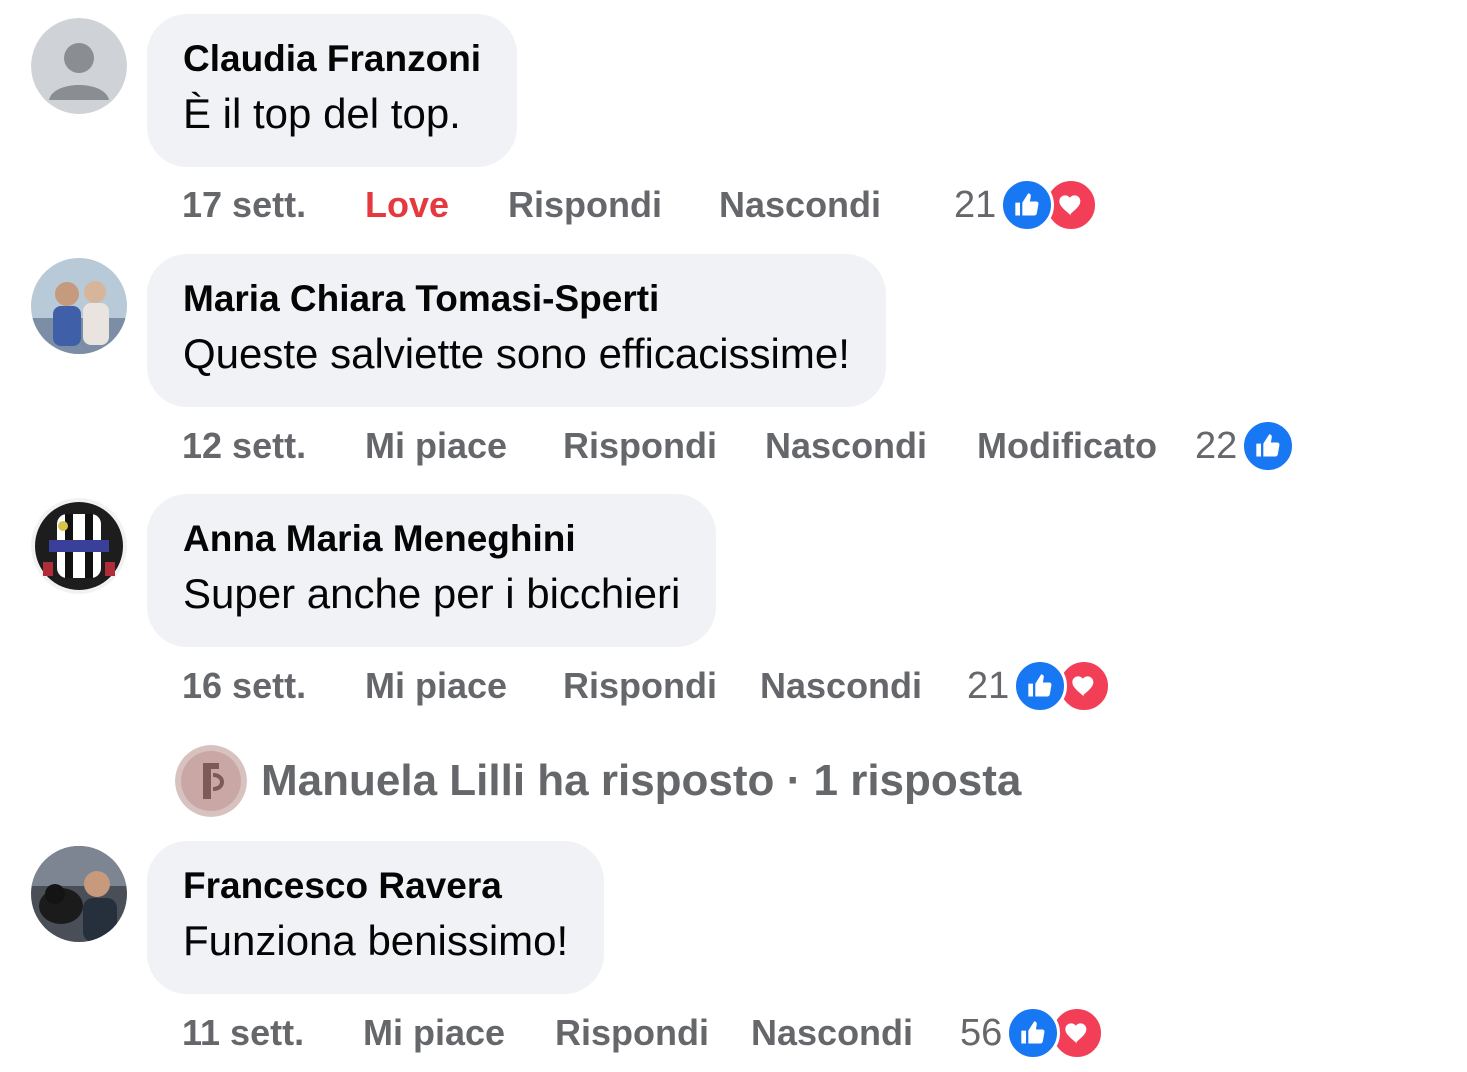 The height and width of the screenshot is (1072, 1467). Describe the element at coordinates (981, 1033) in the screenshot. I see `reaction-count: 56` at that location.